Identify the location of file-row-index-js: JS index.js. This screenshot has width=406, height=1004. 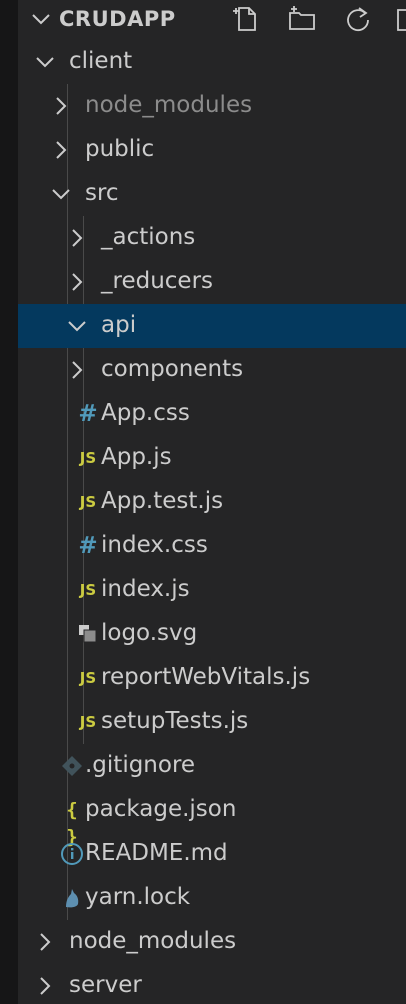
(212, 590).